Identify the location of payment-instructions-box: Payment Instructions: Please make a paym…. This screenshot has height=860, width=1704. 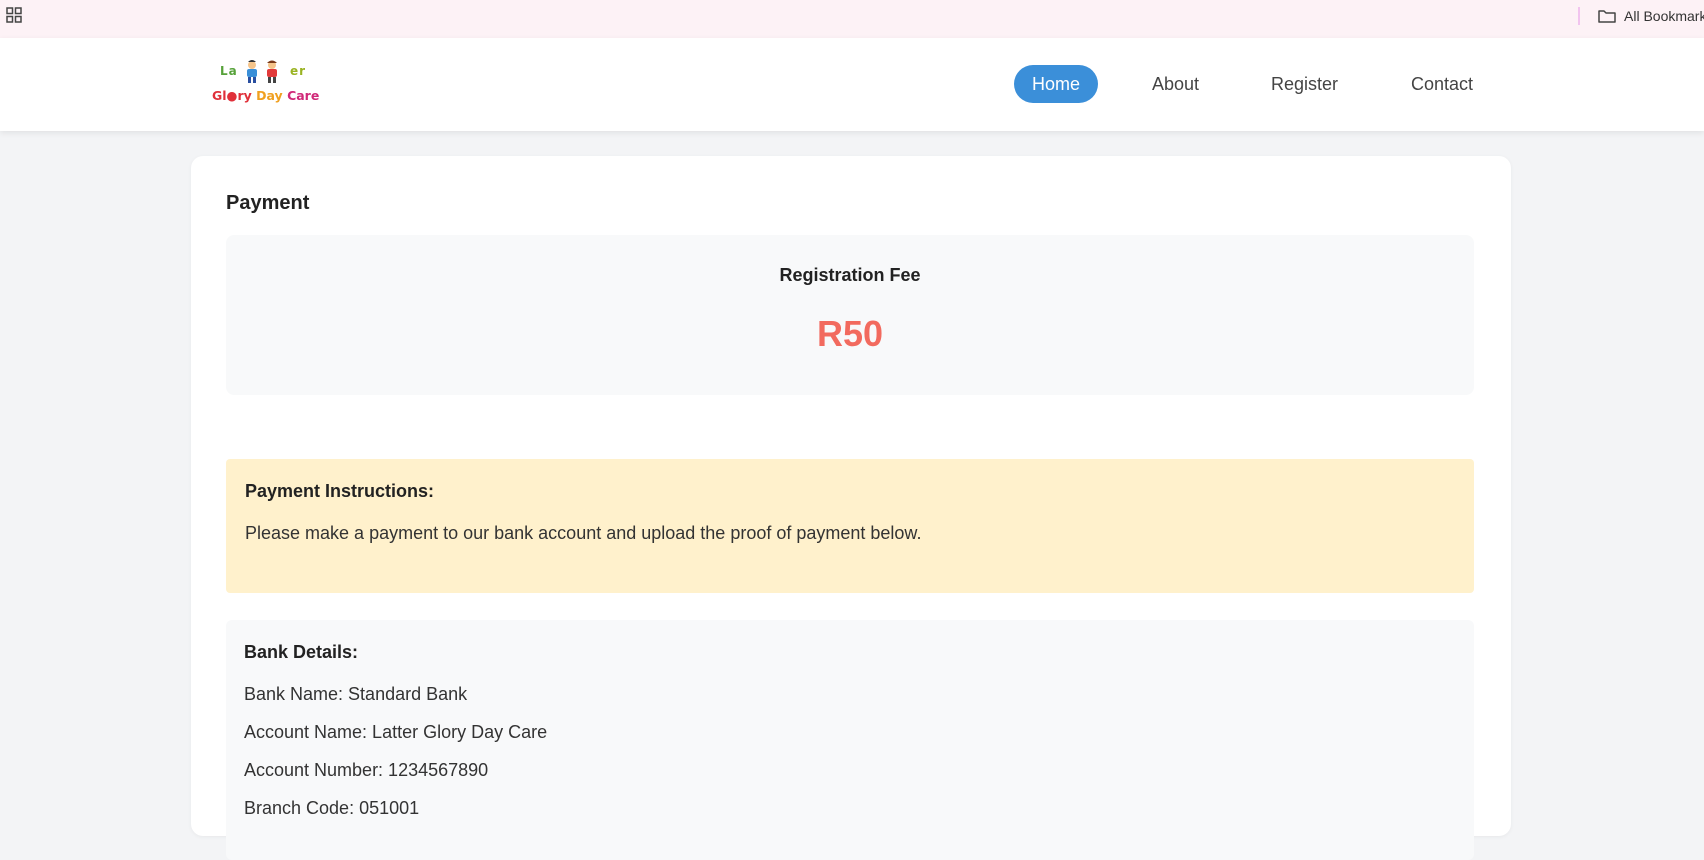
(850, 526).